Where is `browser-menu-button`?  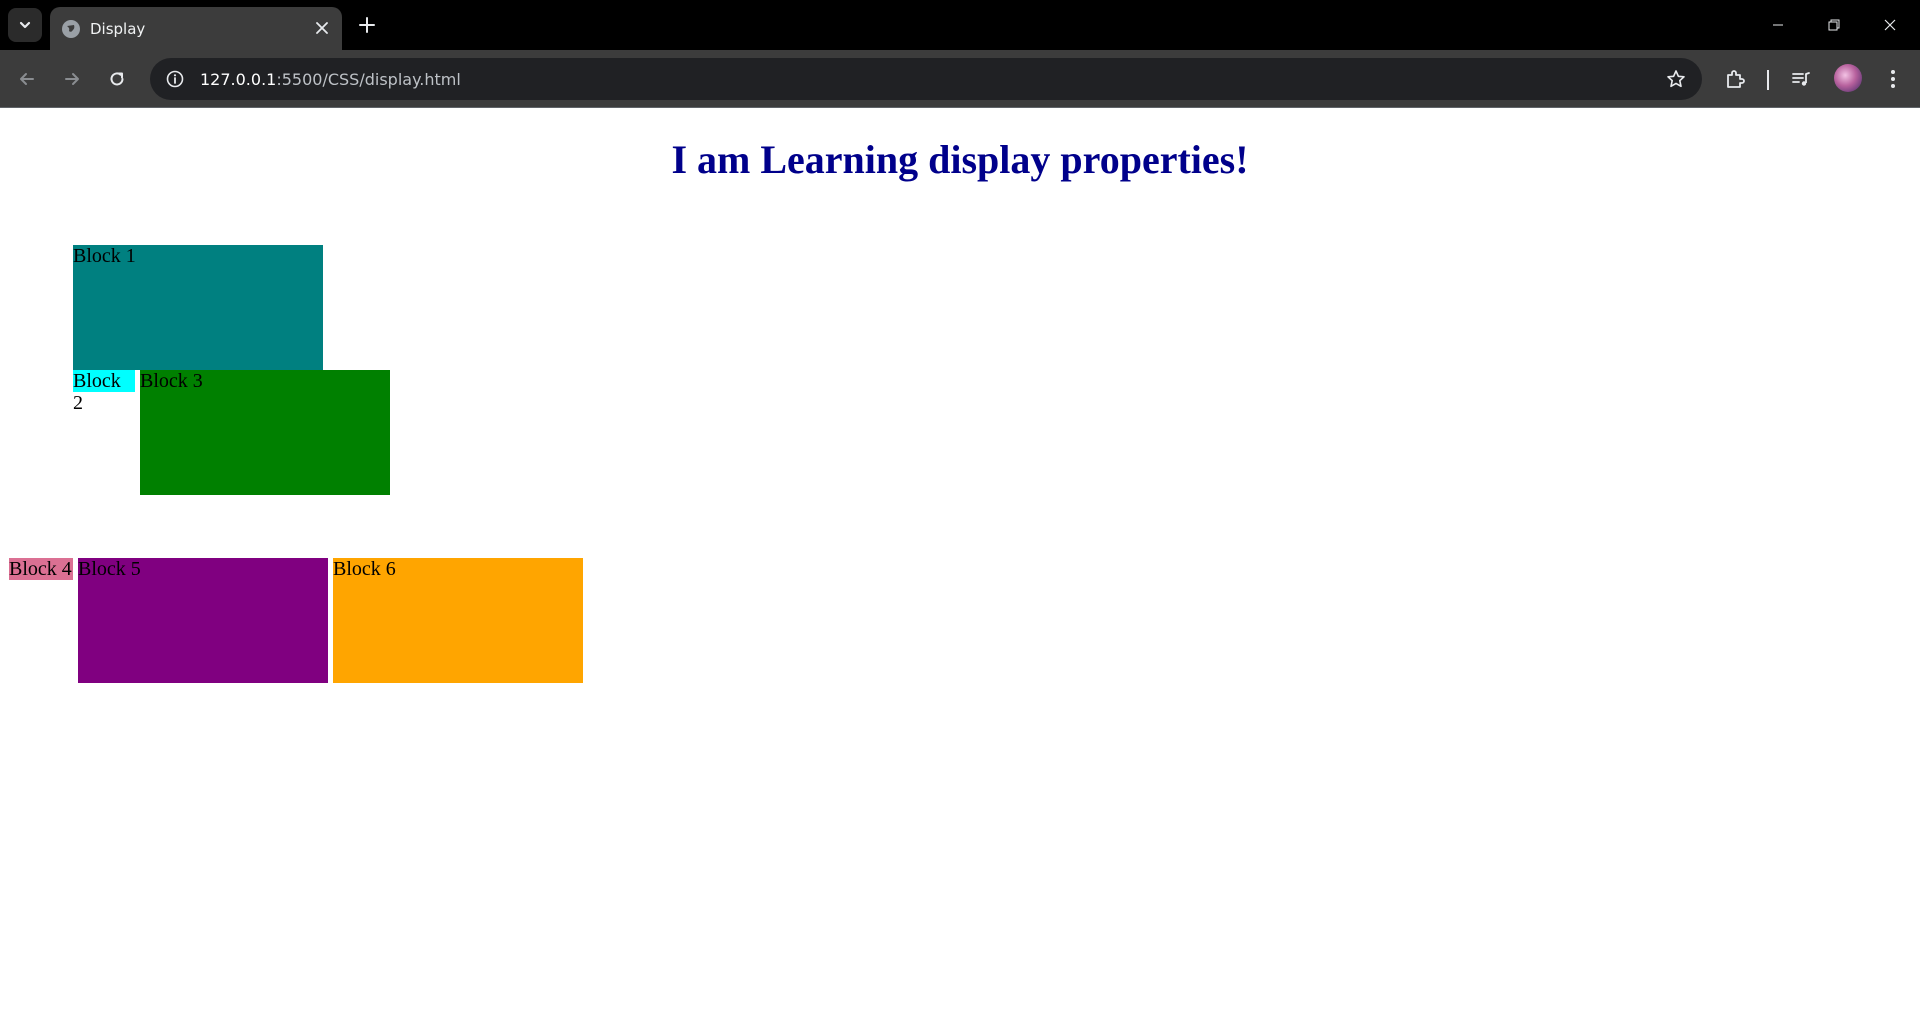 browser-menu-button is located at coordinates (1893, 79).